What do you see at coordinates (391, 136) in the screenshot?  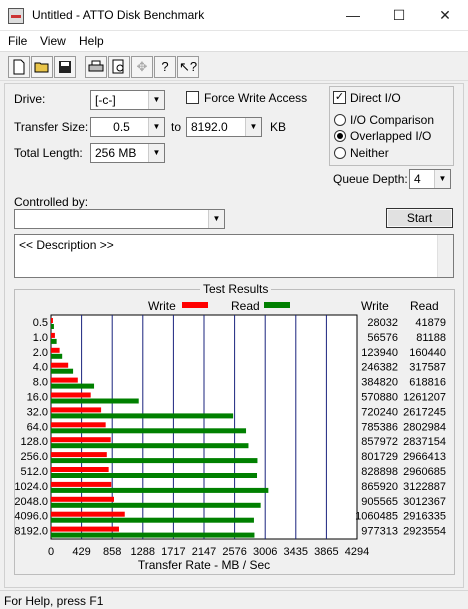 I see `overlapped-io-label: Overlapped I/O` at bounding box center [391, 136].